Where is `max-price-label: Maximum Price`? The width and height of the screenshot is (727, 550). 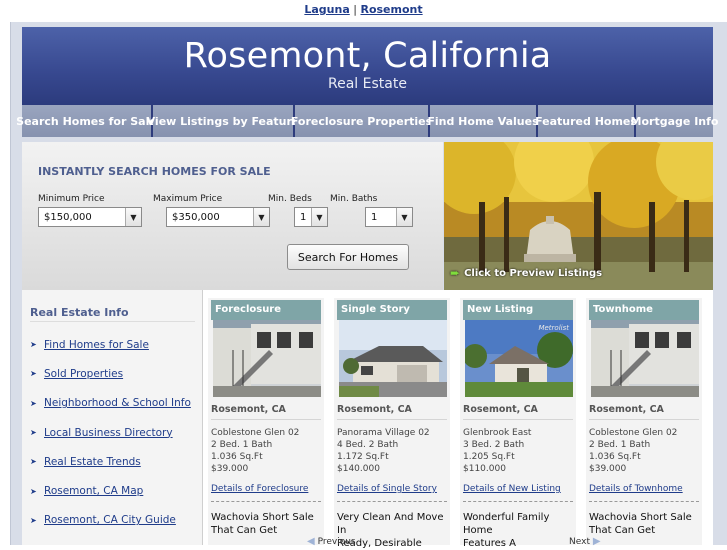 max-price-label: Maximum Price is located at coordinates (188, 199).